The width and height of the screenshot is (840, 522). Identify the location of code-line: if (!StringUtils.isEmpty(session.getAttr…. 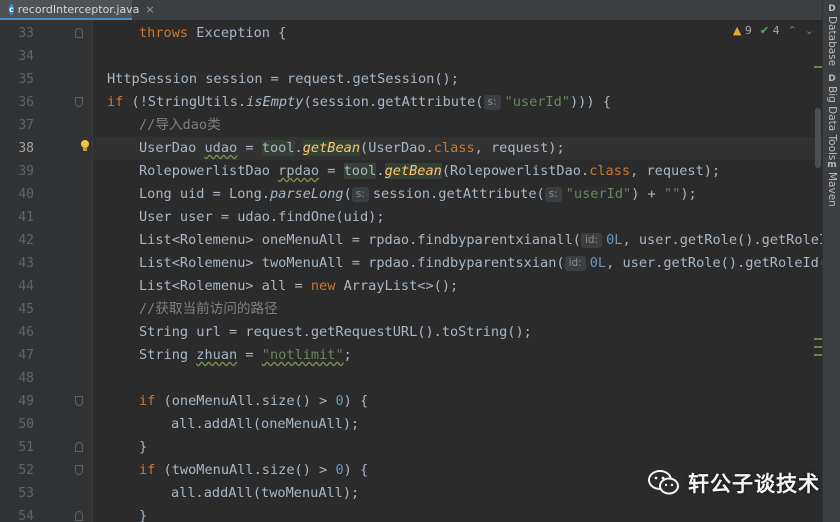
(457, 102).